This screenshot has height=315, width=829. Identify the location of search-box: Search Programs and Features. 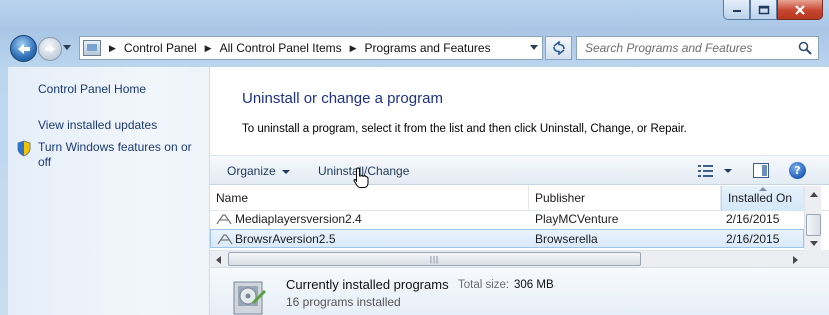
(697, 48).